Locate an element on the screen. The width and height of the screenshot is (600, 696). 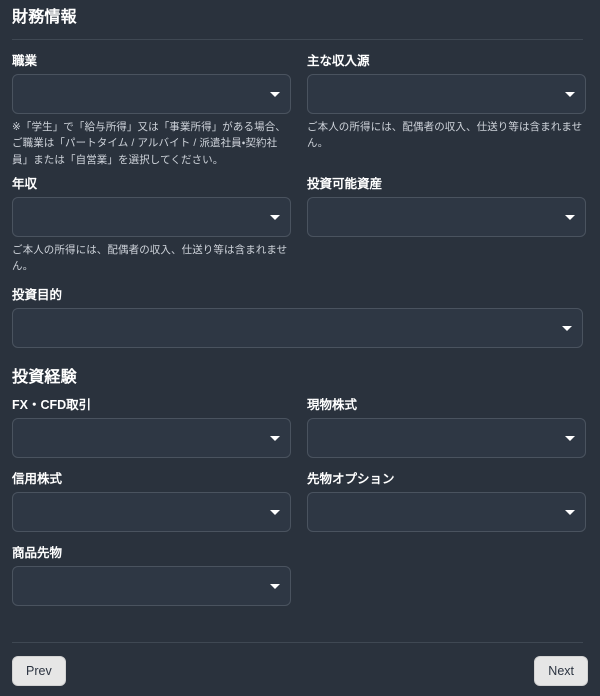
page-title: 財務情報 is located at coordinates (44, 17).